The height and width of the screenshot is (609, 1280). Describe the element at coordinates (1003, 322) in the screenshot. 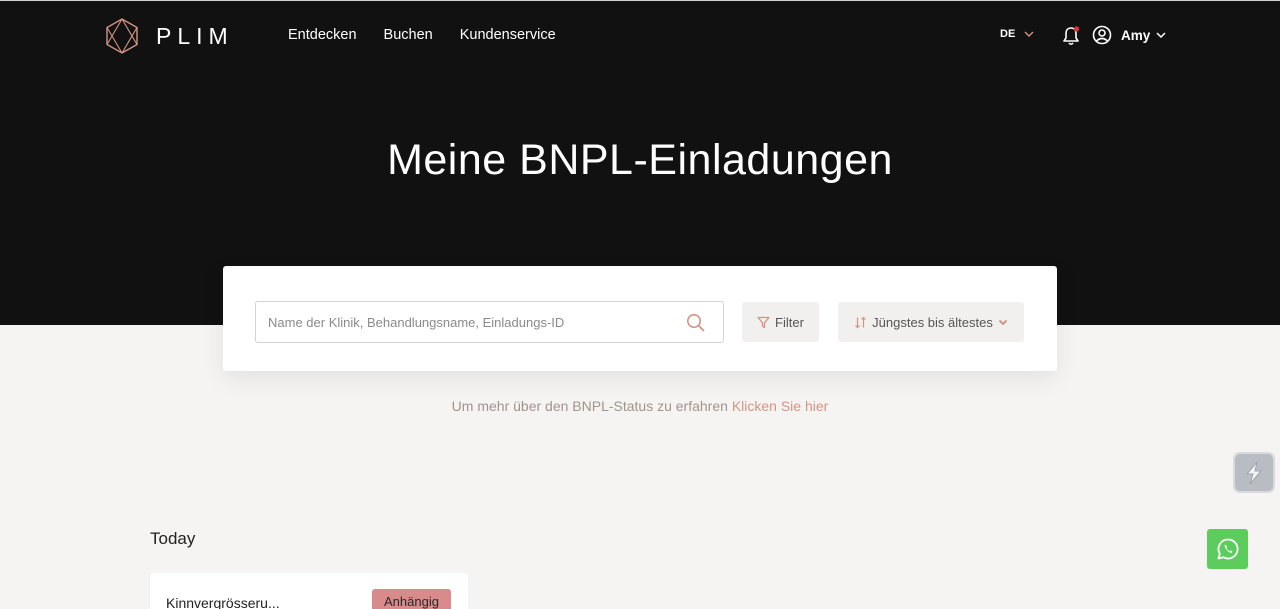

I see `caret-down-icon` at that location.